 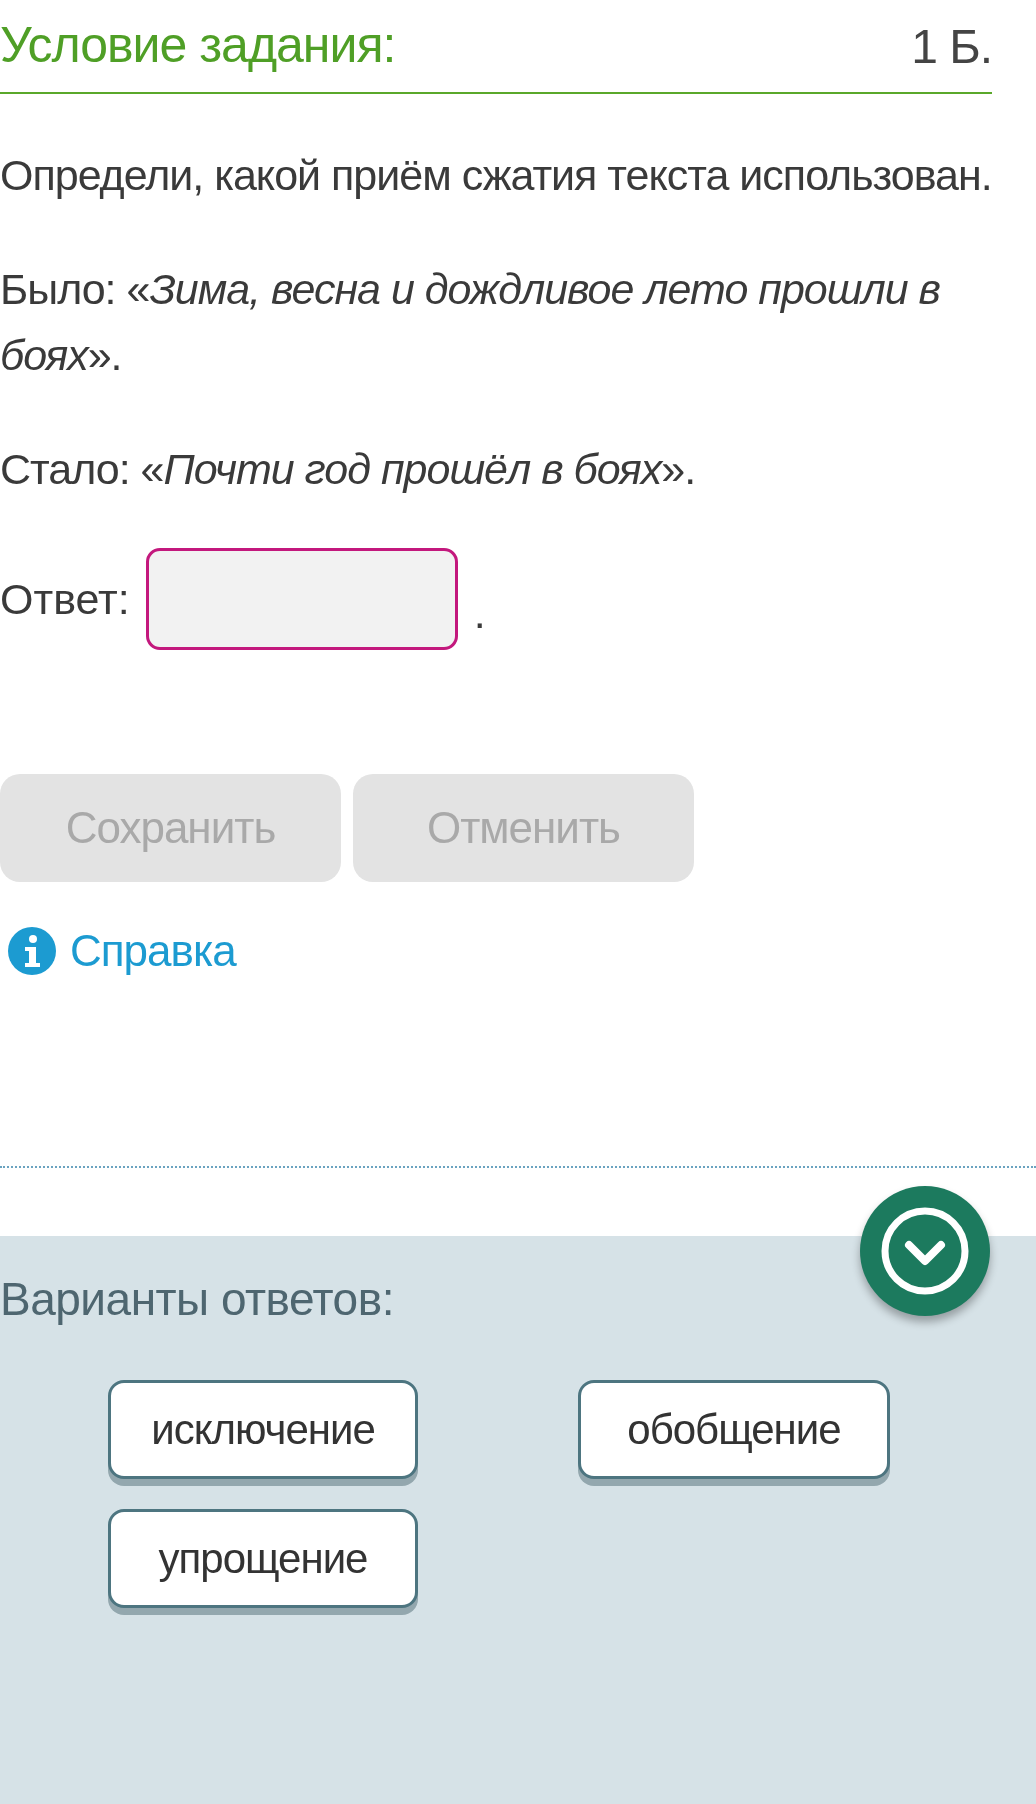 I want to click on answer-field, so click(x=301, y=599).